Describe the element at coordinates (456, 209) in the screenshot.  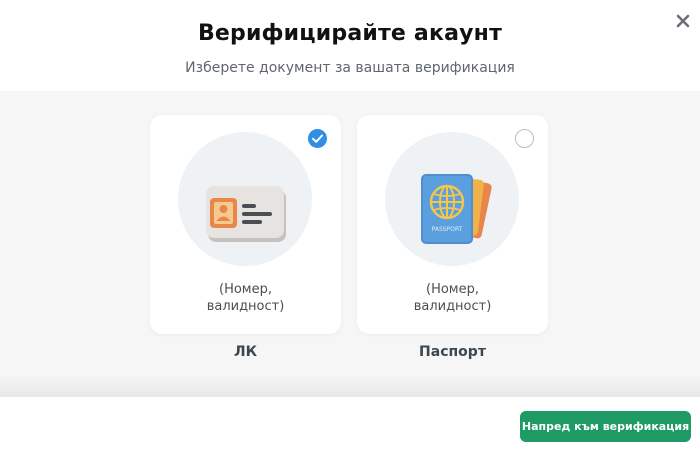
I see `passport-icon: PASSPORT` at that location.